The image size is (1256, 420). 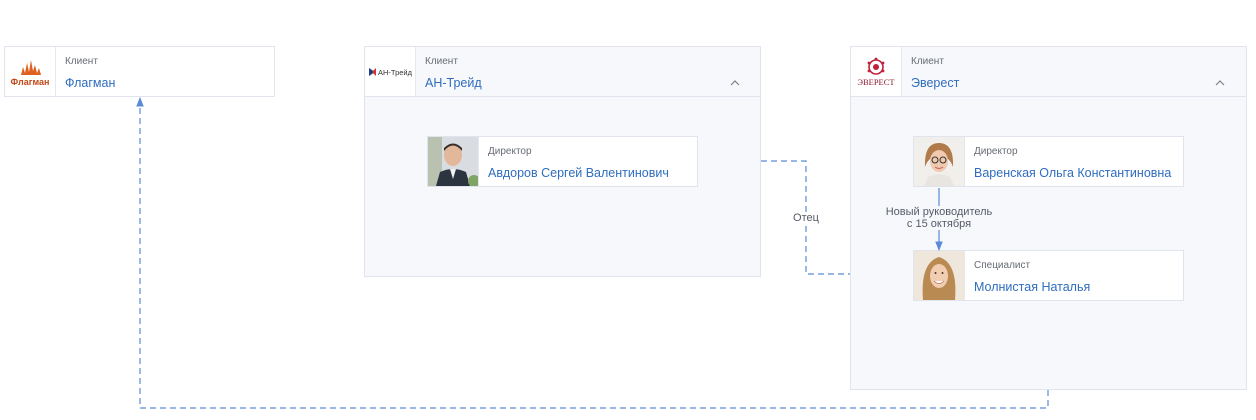 I want to click on rosette-logo-icon: ЭВЕРЕСТ, so click(x=876, y=72).